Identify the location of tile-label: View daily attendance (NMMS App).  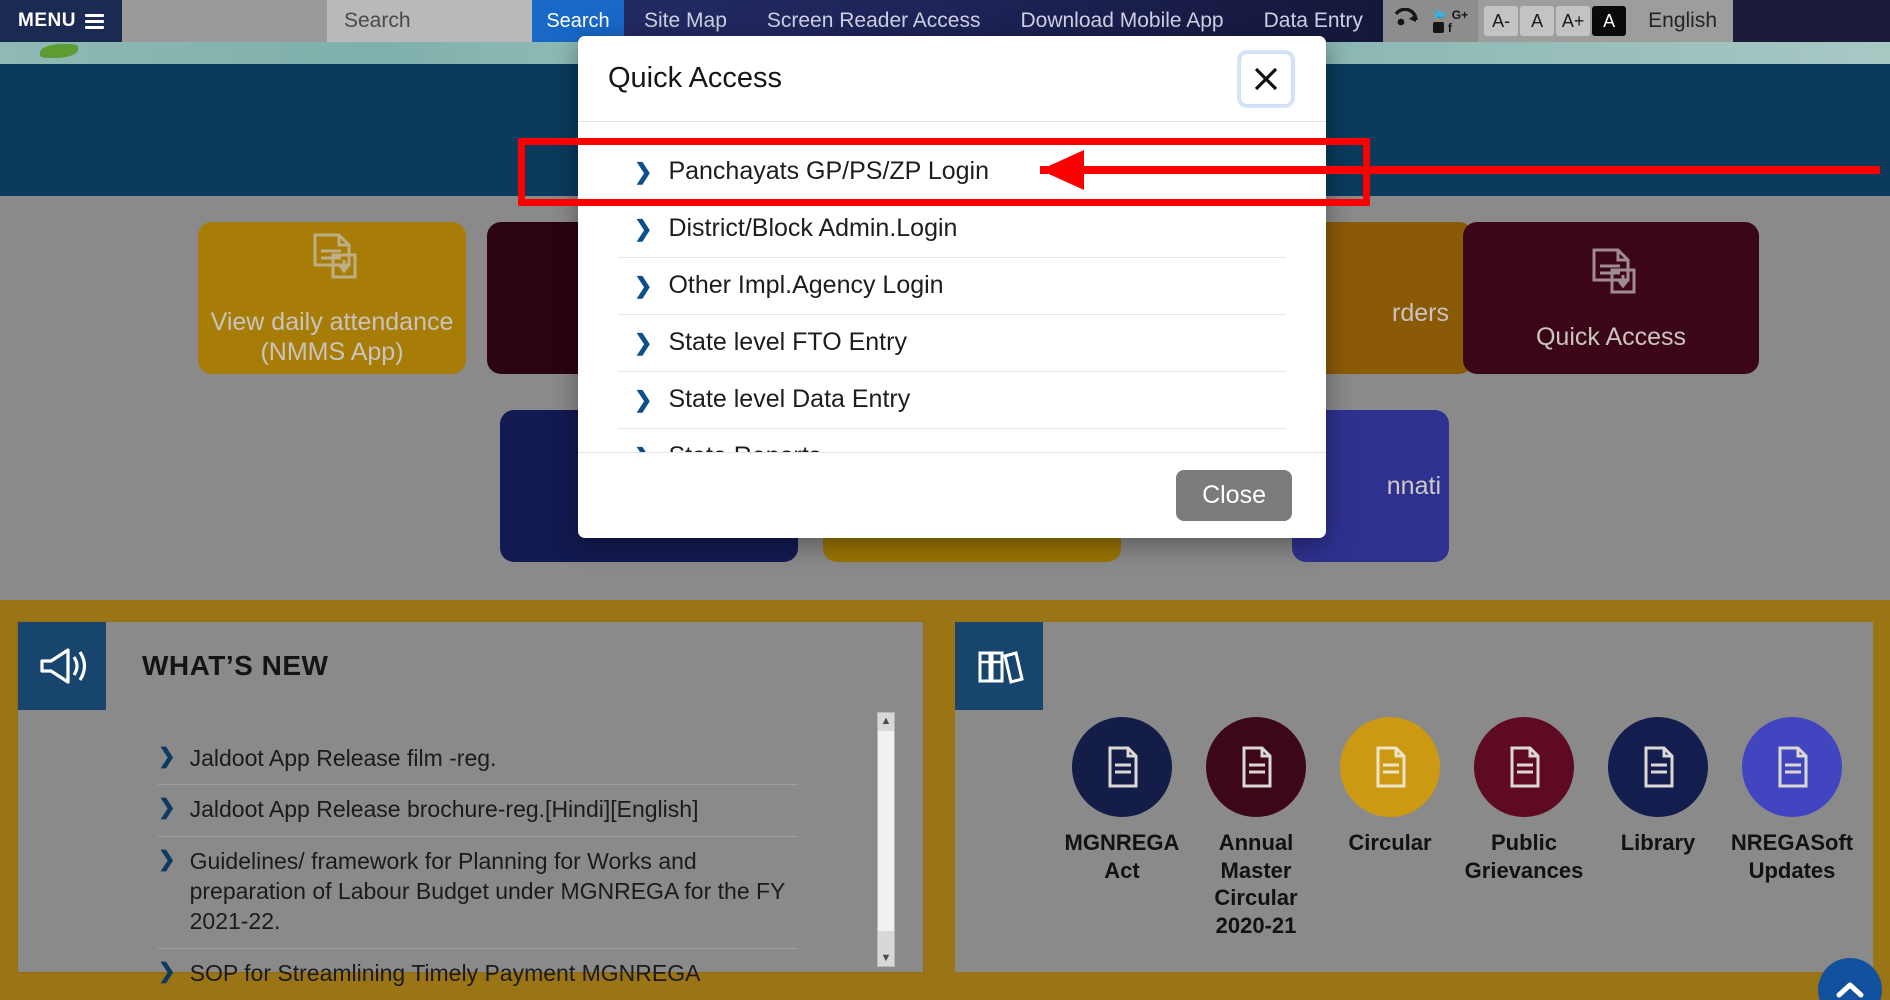
(332, 337).